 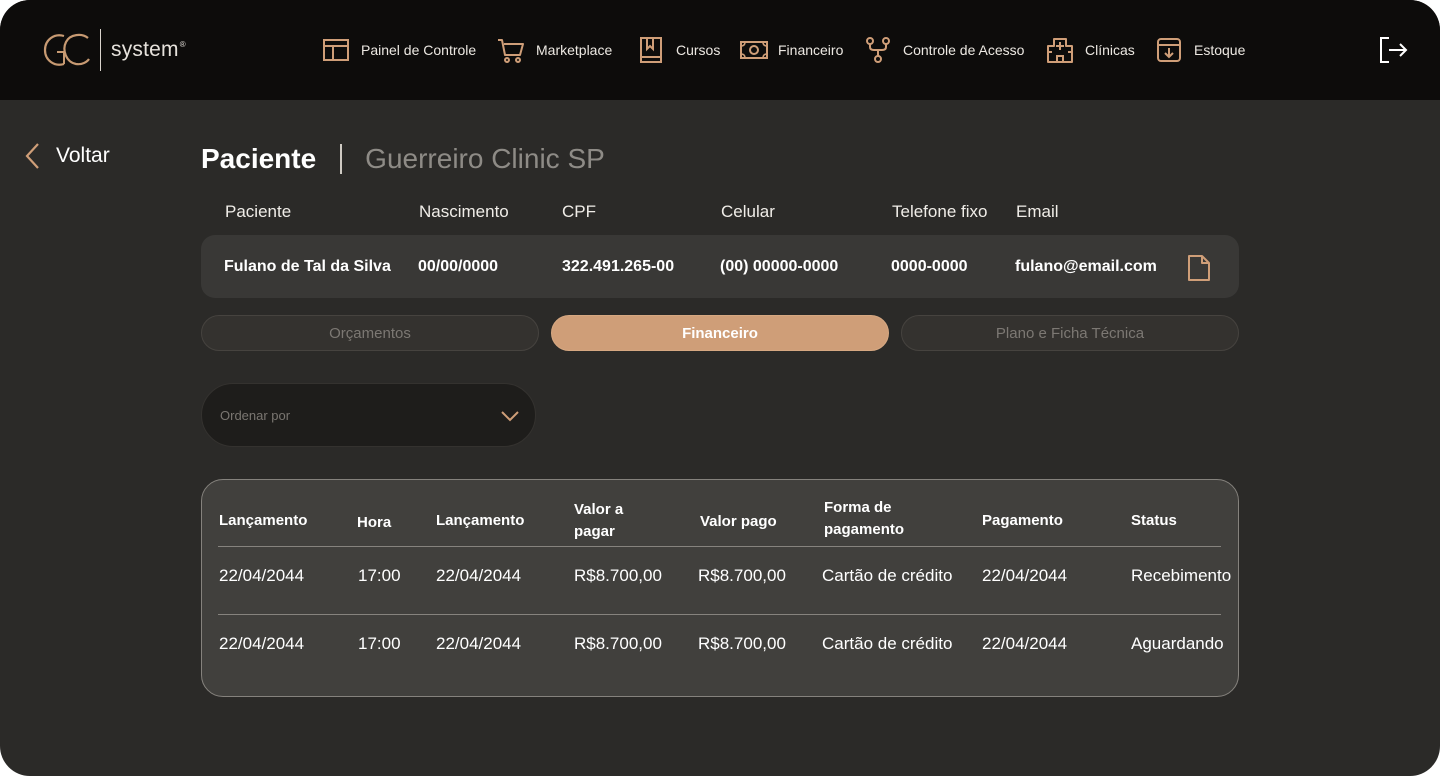 I want to click on patient-birth: 00/00/0000, so click(x=458, y=266).